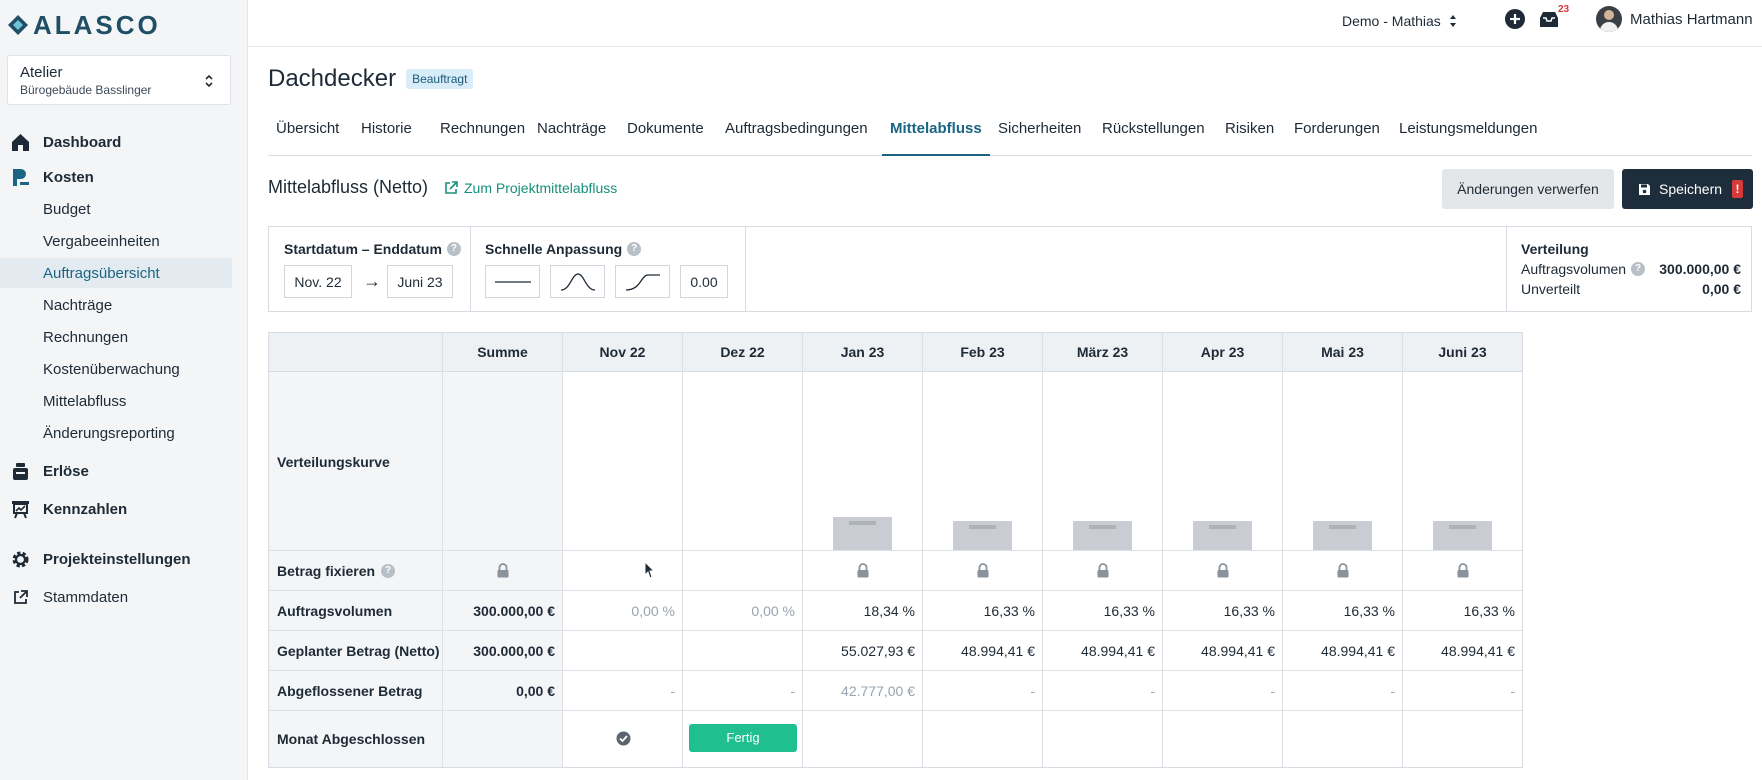 The height and width of the screenshot is (780, 1762). Describe the element at coordinates (554, 249) in the screenshot. I see `quick-adjust-label-text: Schnelle Anpassung` at that location.